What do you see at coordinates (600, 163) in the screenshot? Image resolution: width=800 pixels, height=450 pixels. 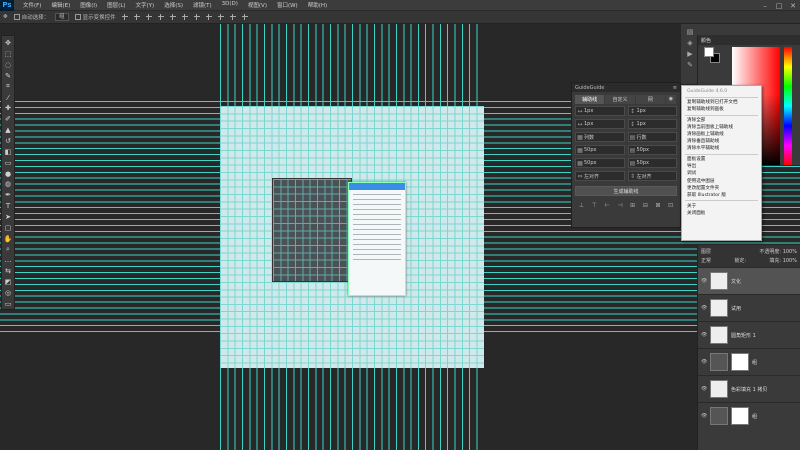 I see `guideguide-input: ▦ 50px` at bounding box center [600, 163].